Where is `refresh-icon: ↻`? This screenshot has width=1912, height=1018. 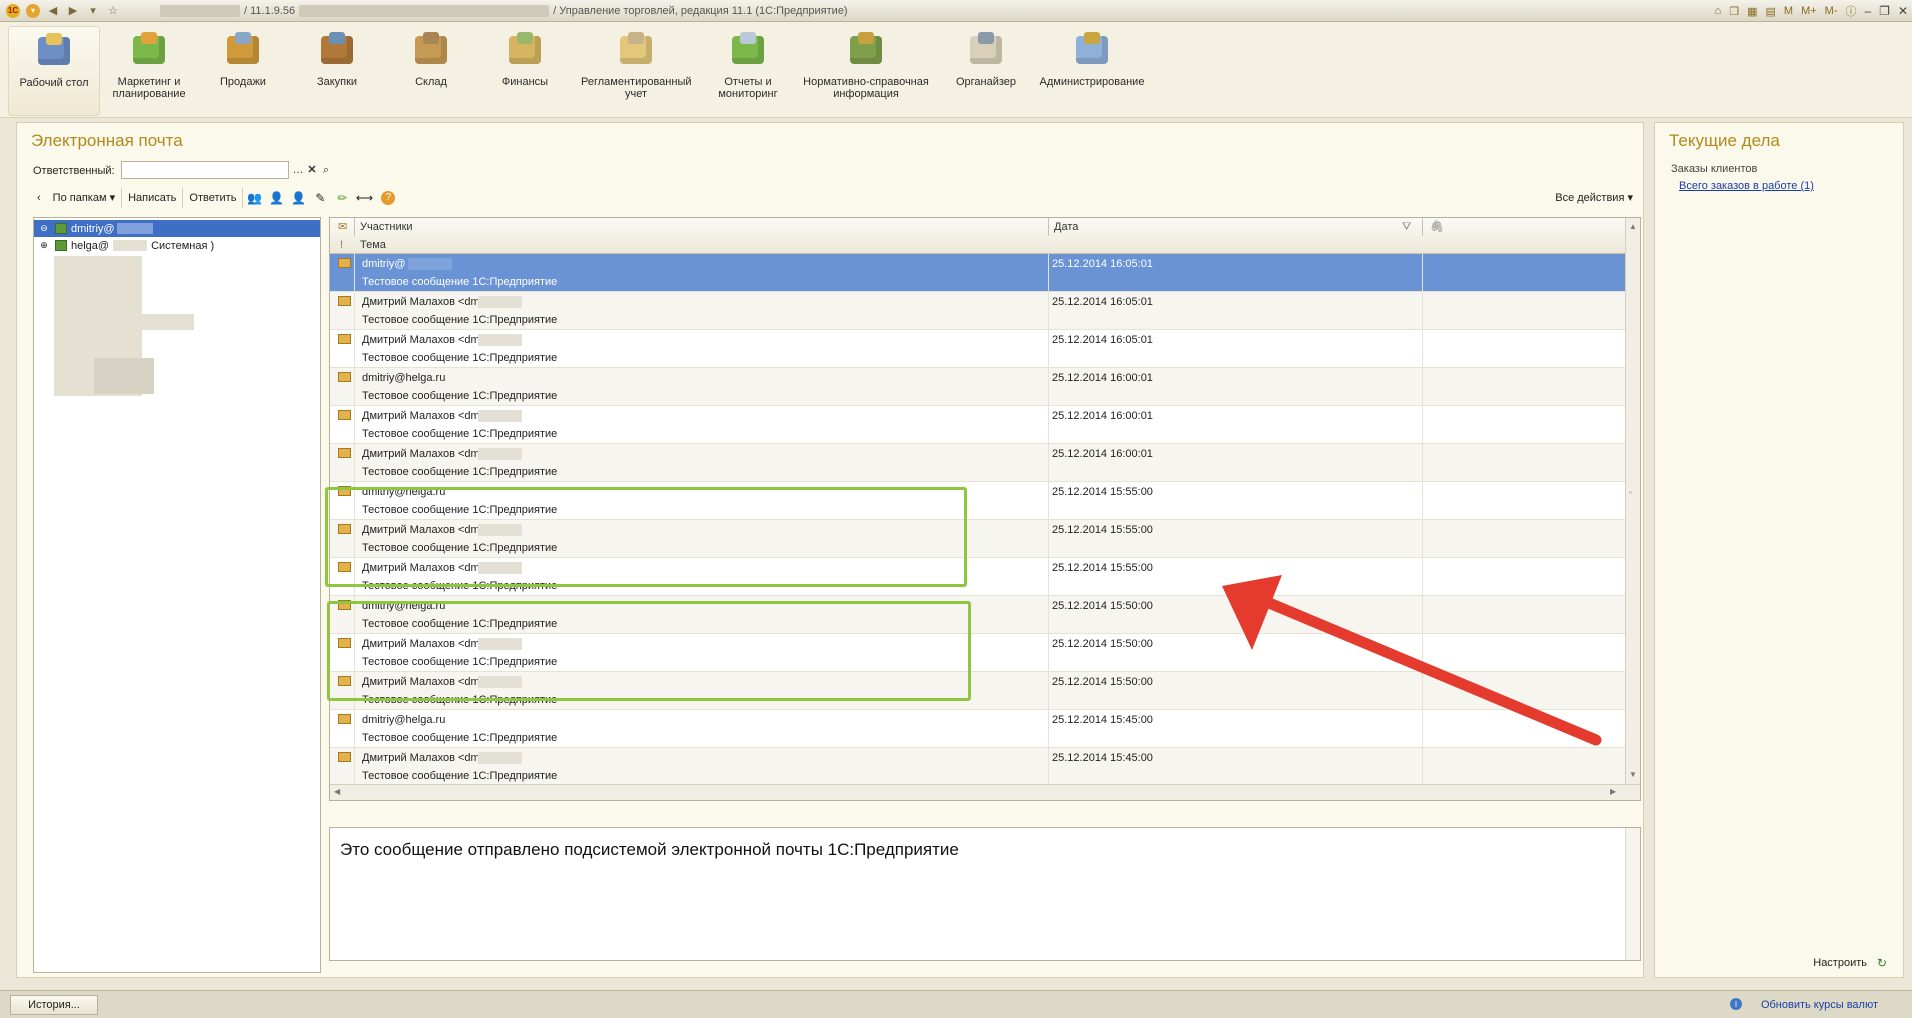
refresh-icon: ↻ is located at coordinates (1882, 963).